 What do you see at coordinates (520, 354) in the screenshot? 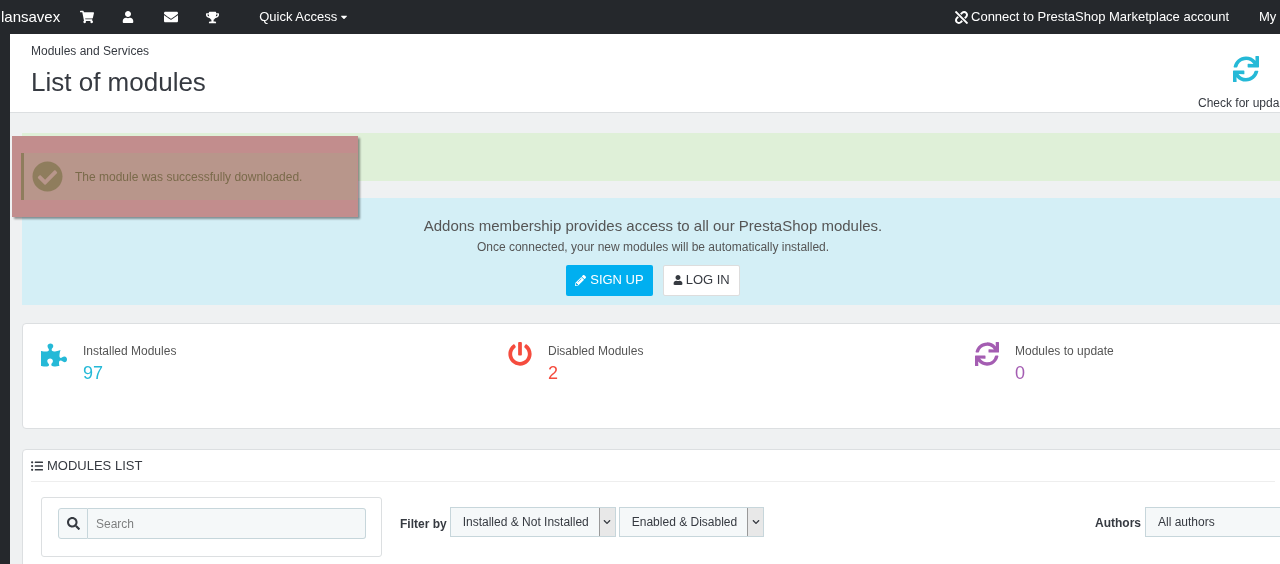
I see `power-icon` at bounding box center [520, 354].